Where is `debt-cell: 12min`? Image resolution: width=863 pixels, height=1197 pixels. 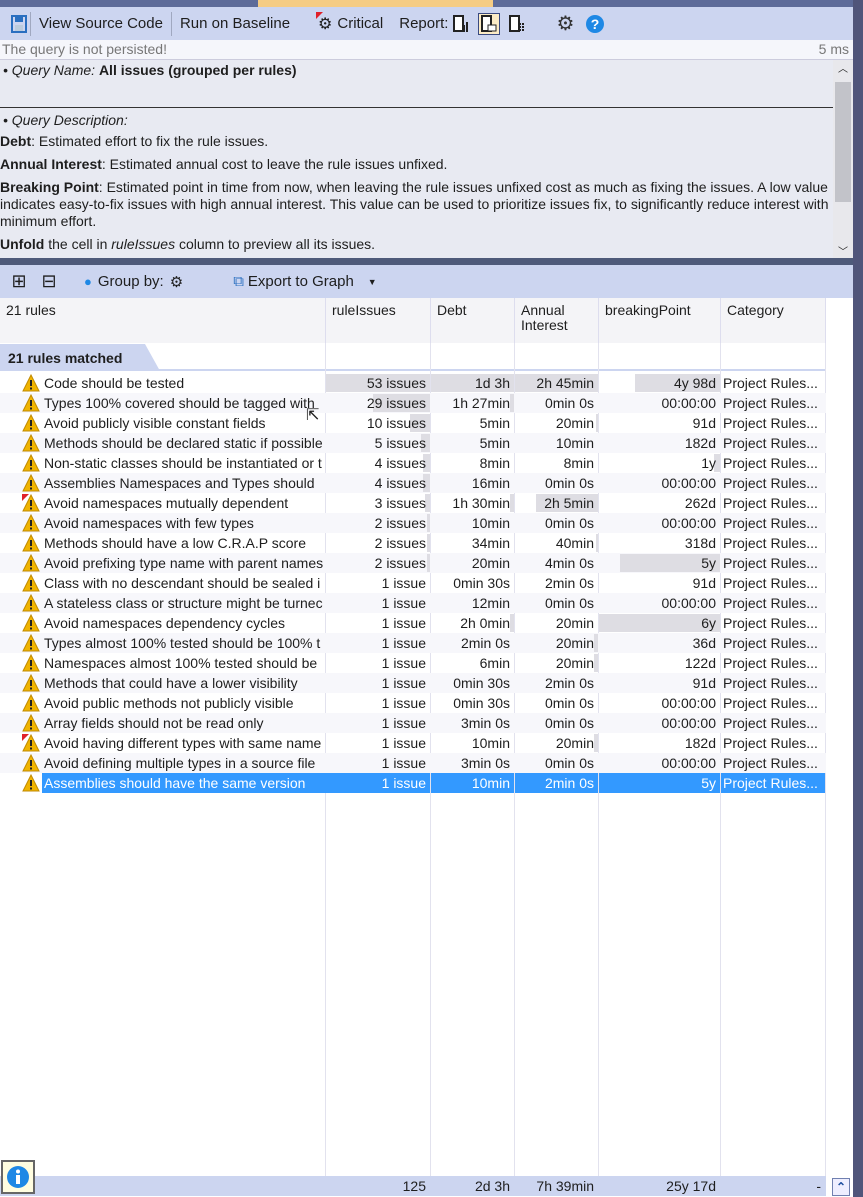
debt-cell: 12min is located at coordinates (472, 603).